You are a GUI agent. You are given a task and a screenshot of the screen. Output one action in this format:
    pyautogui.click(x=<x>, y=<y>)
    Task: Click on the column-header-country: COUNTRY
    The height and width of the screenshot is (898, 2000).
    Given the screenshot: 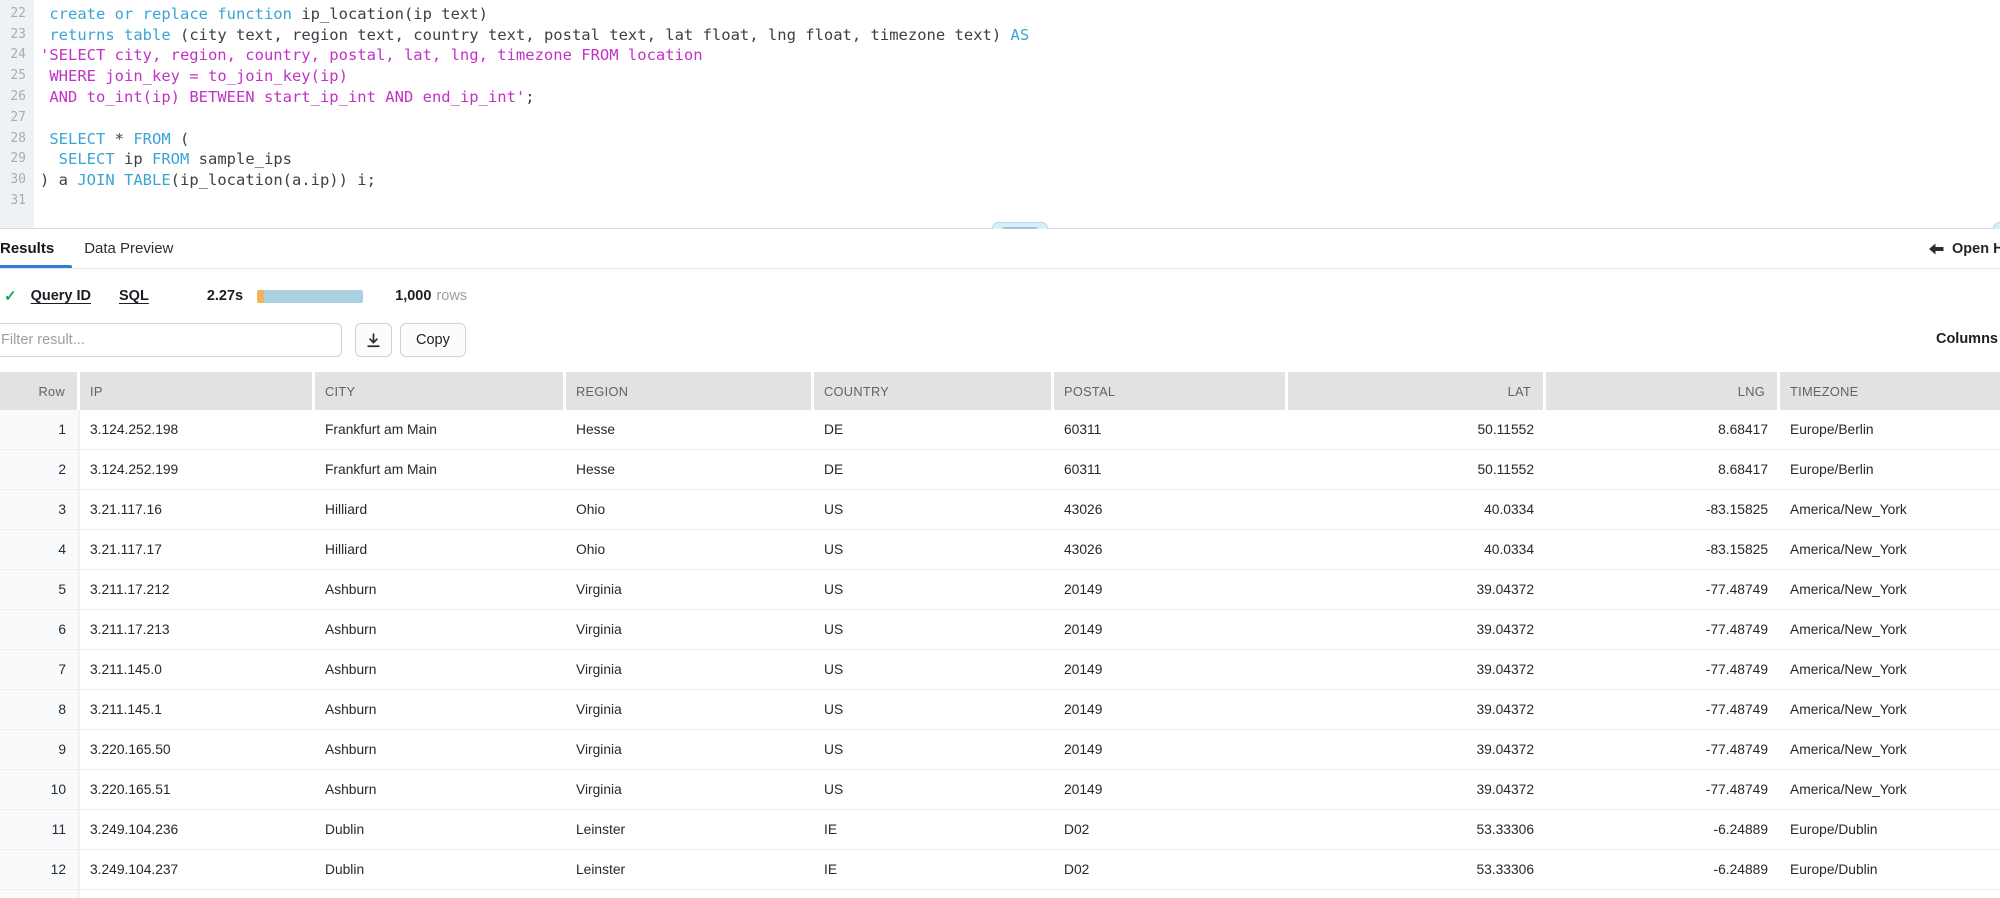 What is the action you would take?
    pyautogui.click(x=934, y=391)
    